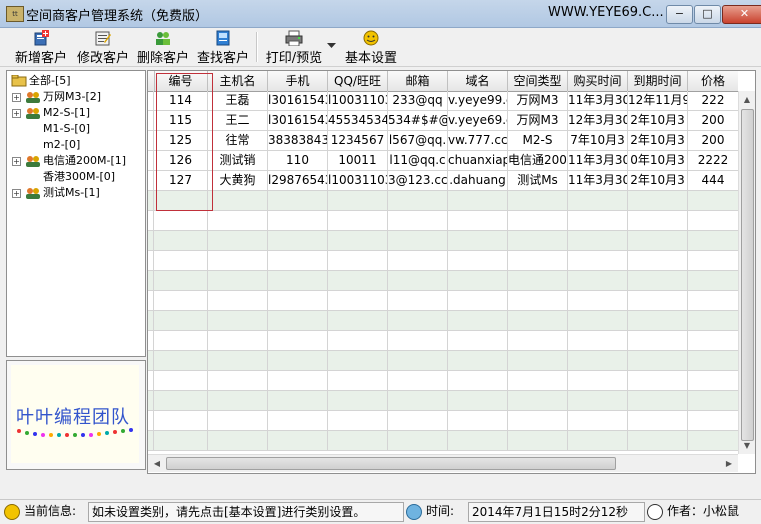 This screenshot has width=761, height=524. Describe the element at coordinates (57, 113) in the screenshot. I see `tree-item-m2-s: M2-S-[1]` at that location.